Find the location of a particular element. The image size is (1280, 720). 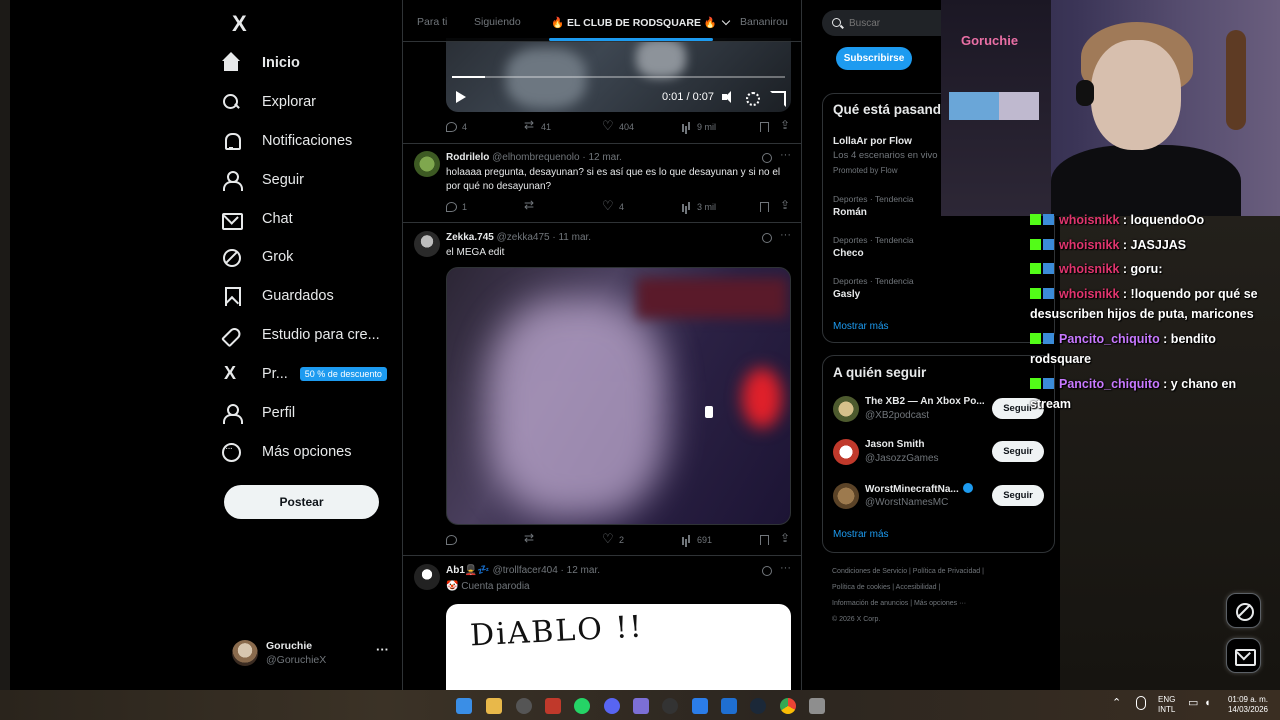

post-button: Postear is located at coordinates (301, 502).